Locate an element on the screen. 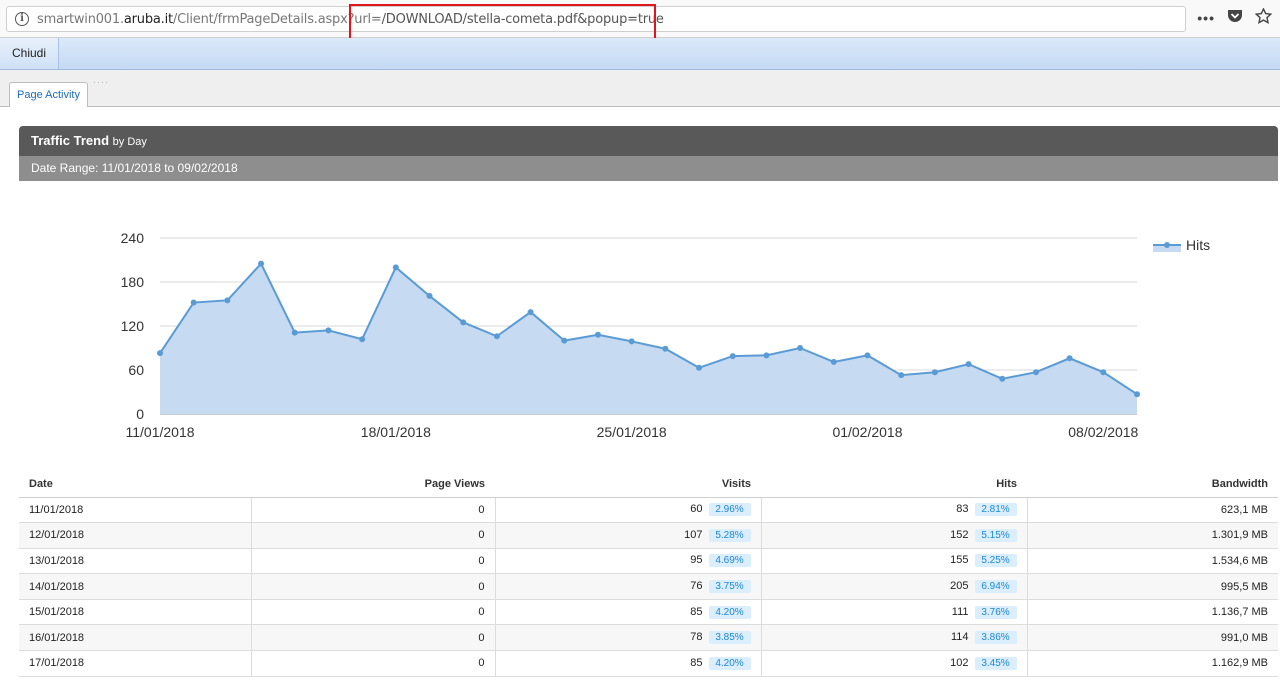 This screenshot has width=1280, height=686. tab-grip-handle: ···· is located at coordinates (101, 82).